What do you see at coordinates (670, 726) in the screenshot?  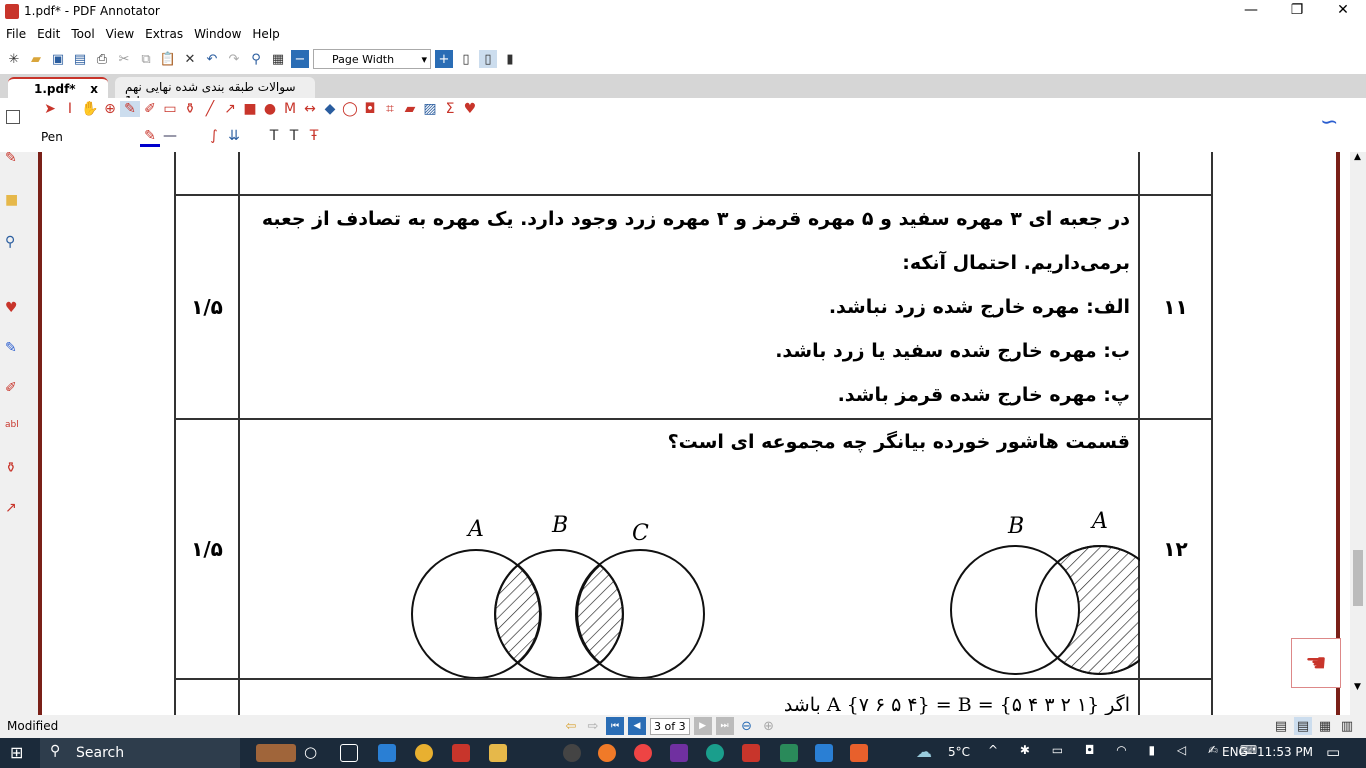 I see `page-number-field: 3 of 3` at bounding box center [670, 726].